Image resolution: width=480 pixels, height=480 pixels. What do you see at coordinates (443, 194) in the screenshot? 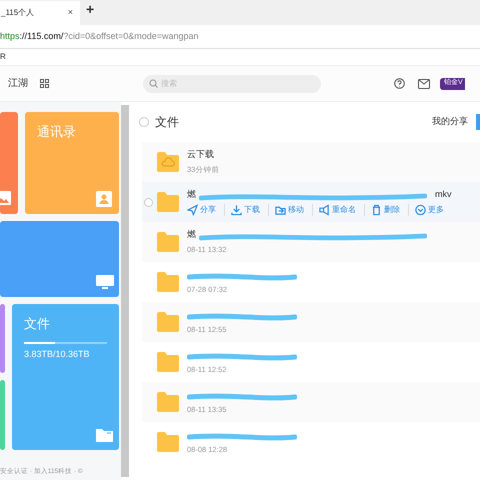
I see `file-extension: mkv` at bounding box center [443, 194].